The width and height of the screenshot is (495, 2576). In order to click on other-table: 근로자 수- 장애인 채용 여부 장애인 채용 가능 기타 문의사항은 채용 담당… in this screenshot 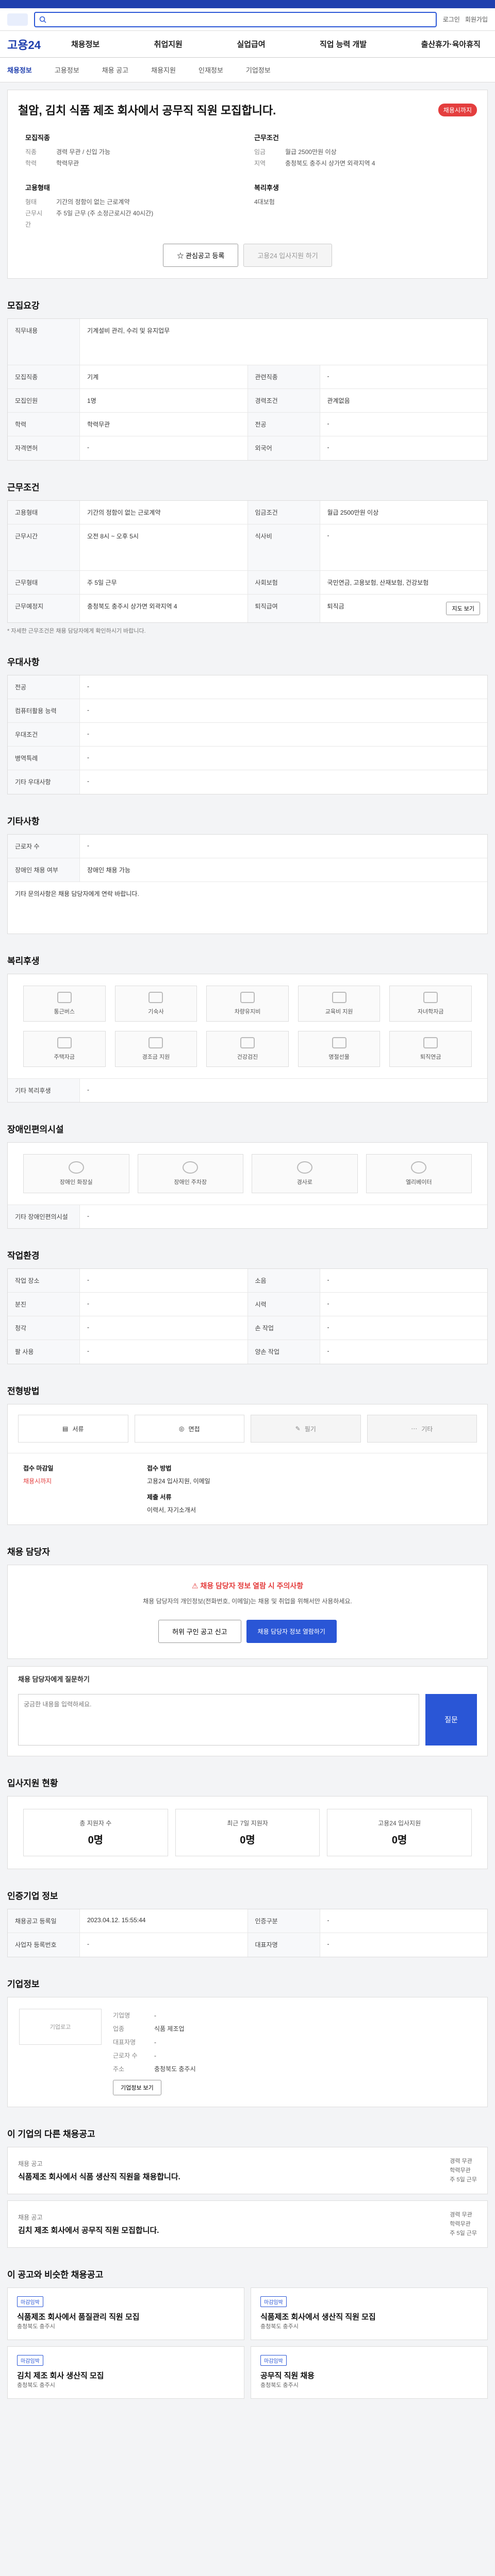, I will do `click(247, 884)`.